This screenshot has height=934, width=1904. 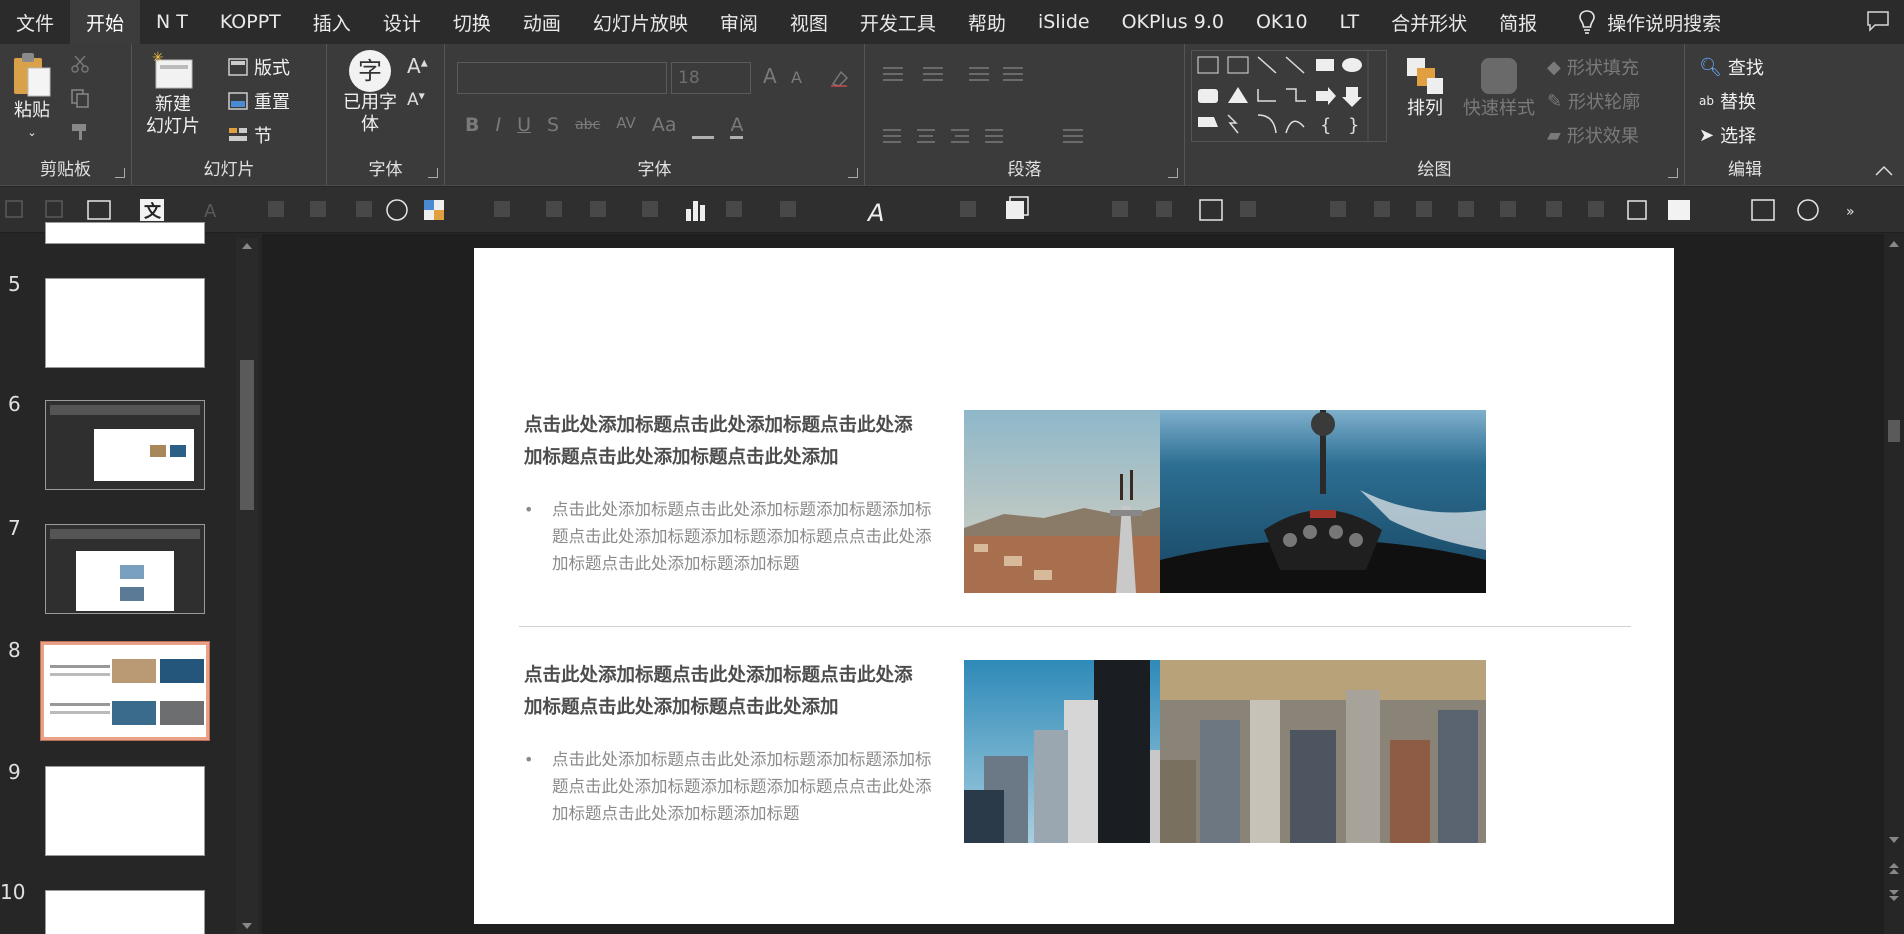 What do you see at coordinates (247, 926) in the screenshot?
I see `scroll-down-icon` at bounding box center [247, 926].